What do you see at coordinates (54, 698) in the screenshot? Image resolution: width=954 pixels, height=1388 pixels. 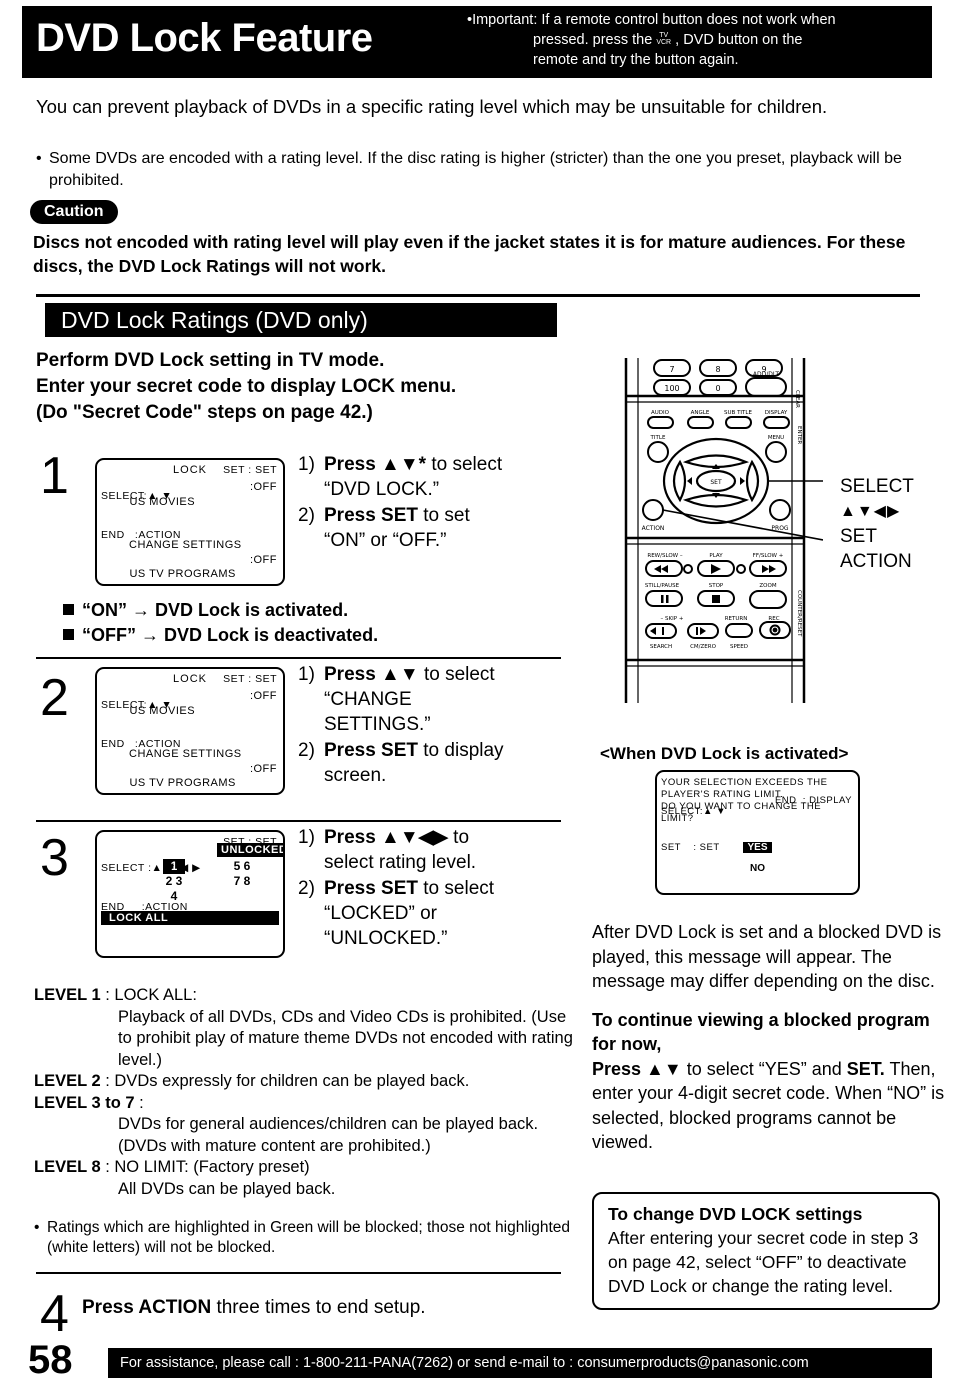 I see `step-number-2: 2` at bounding box center [54, 698].